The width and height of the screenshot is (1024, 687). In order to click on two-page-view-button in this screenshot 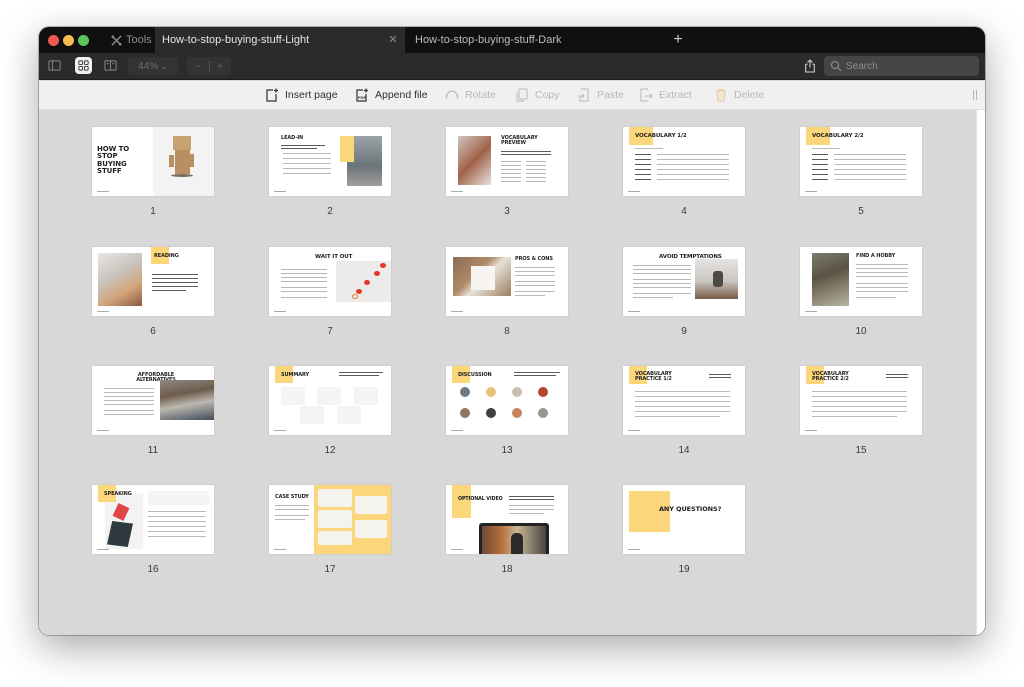, I will do `click(110, 65)`.